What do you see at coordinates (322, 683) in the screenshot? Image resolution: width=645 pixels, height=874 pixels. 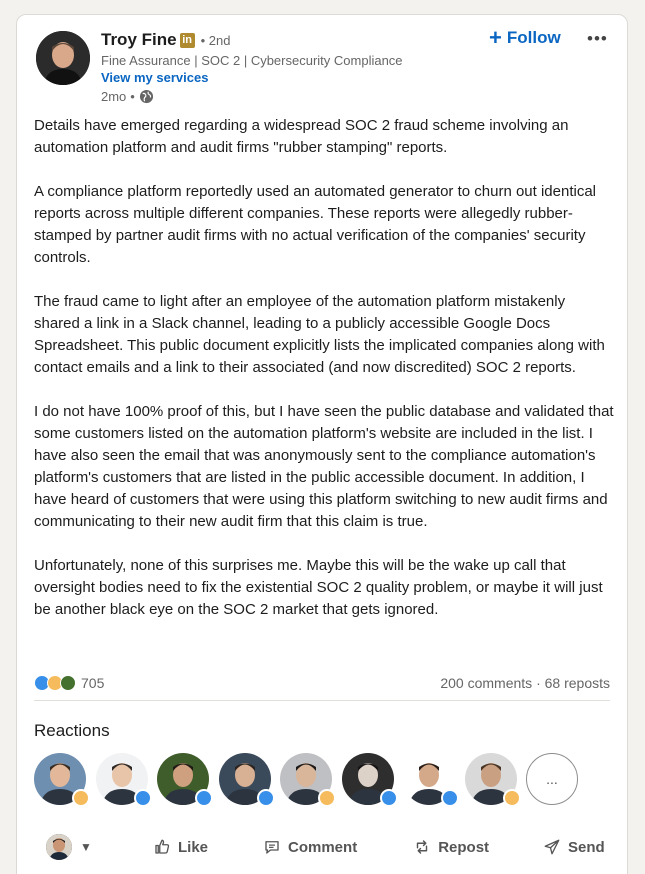 I see `social-counts-bar: 705 200 comments · 68 reposts` at bounding box center [322, 683].